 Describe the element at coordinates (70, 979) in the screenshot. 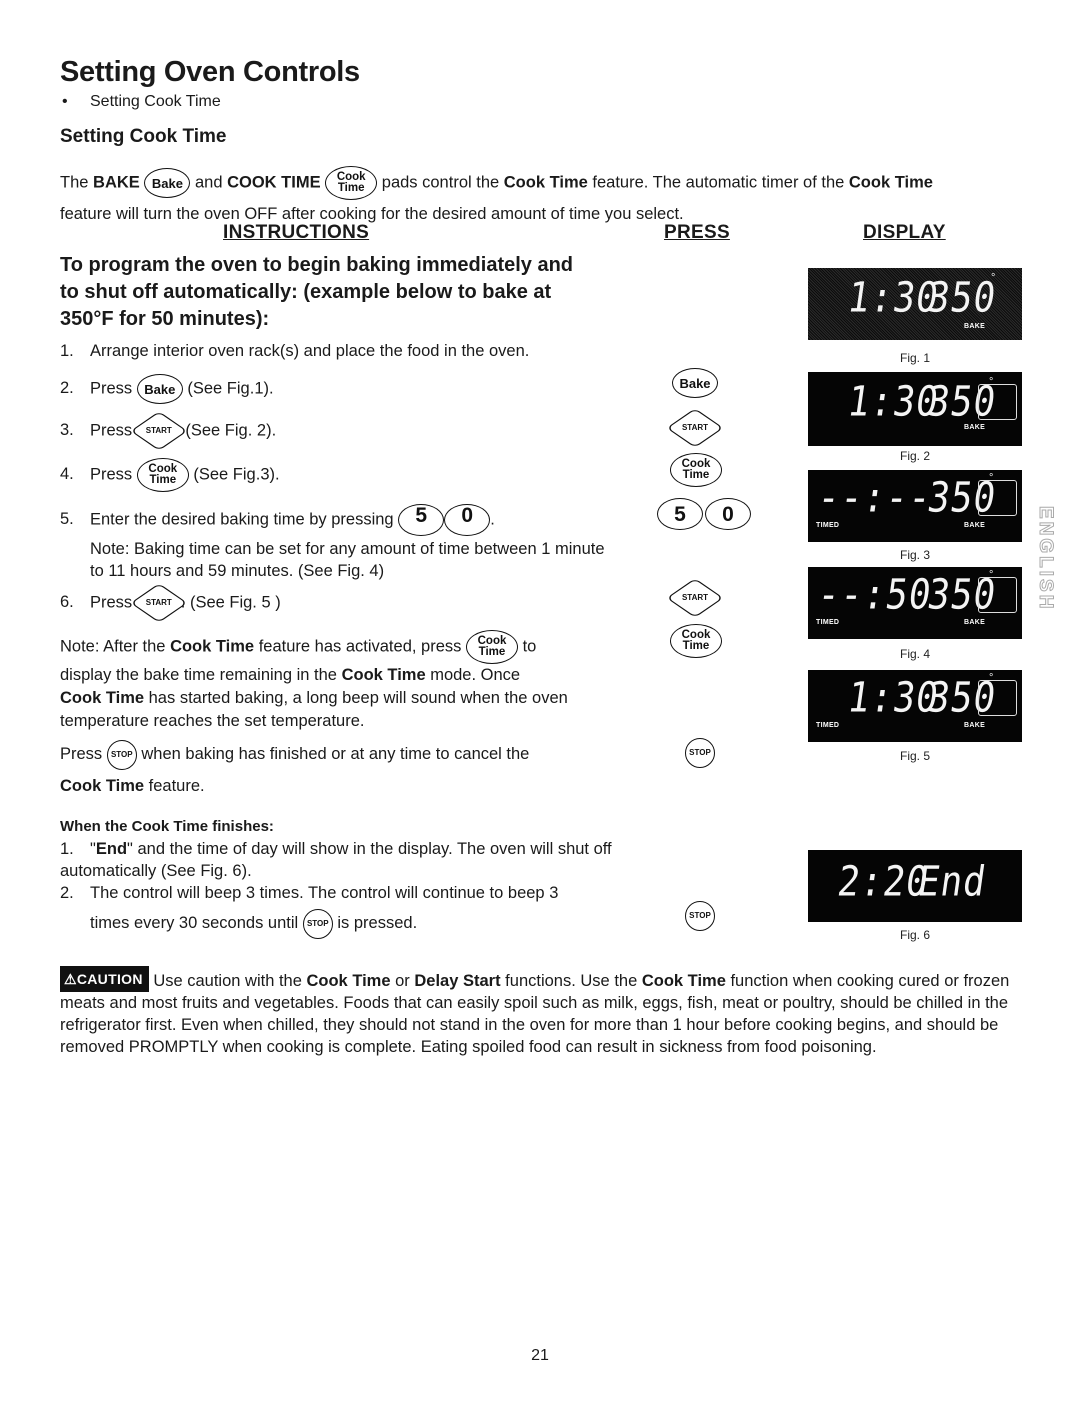

I see `warning-triangle-icon: ⚠` at that location.